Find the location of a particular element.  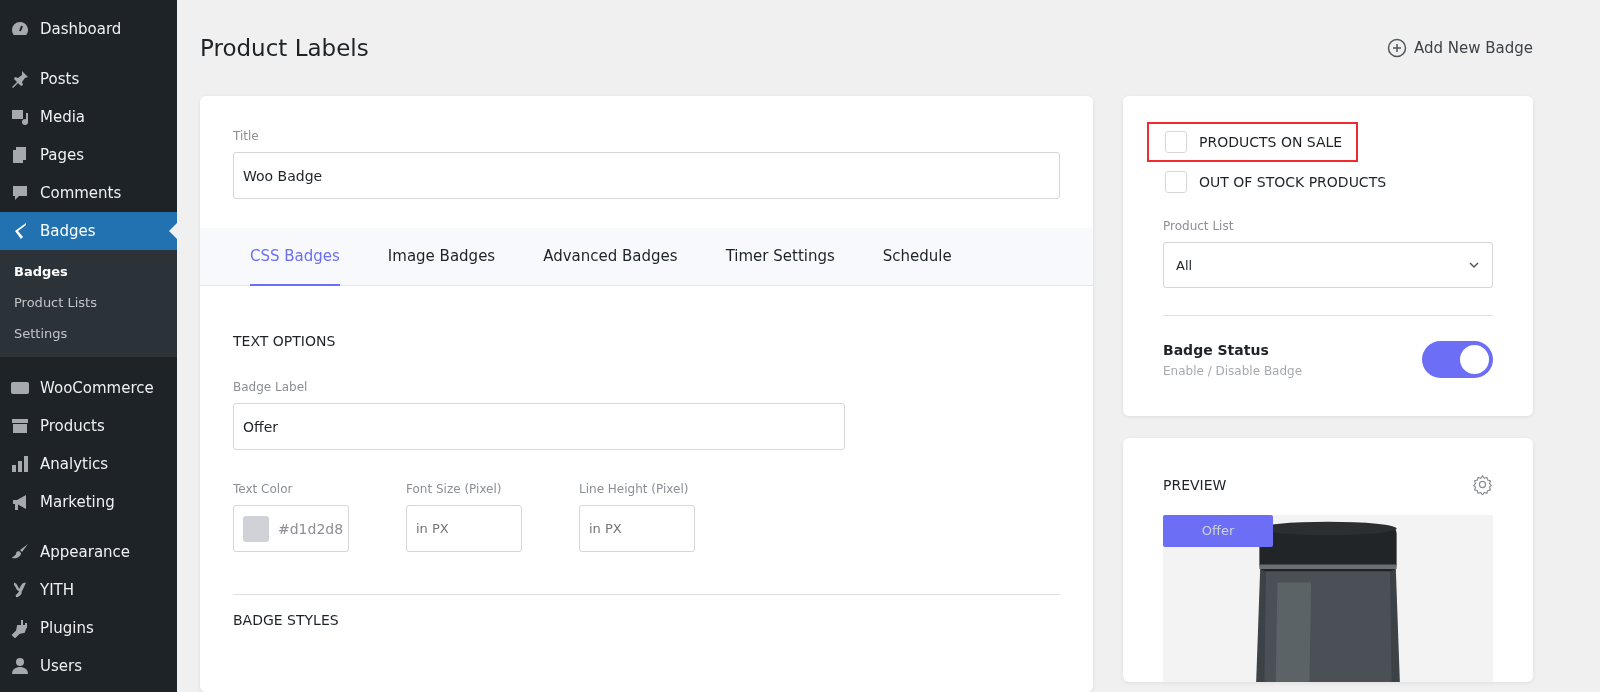

field-label: Title is located at coordinates (246, 136).